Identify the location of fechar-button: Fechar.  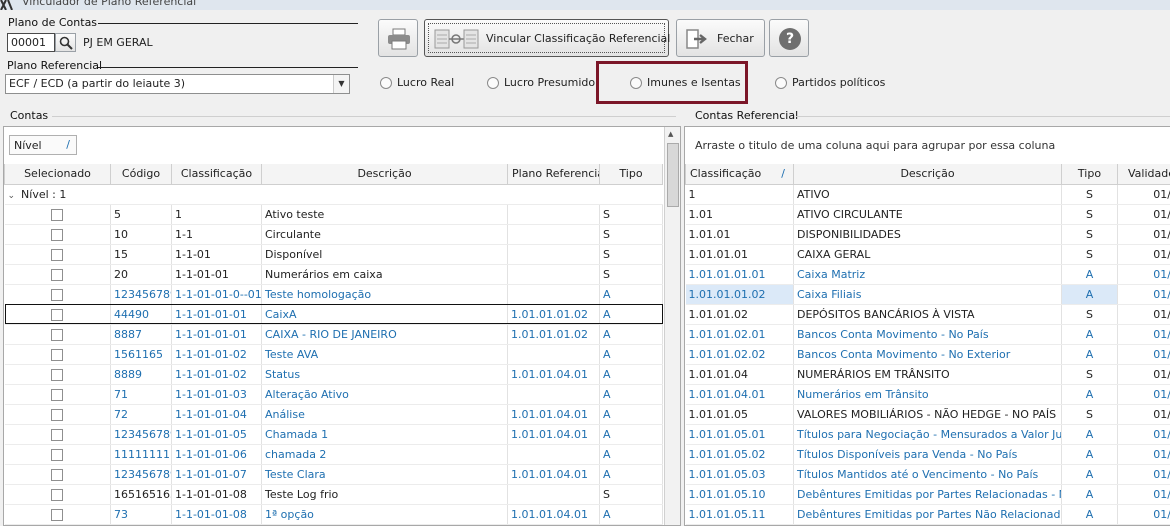
(720, 38).